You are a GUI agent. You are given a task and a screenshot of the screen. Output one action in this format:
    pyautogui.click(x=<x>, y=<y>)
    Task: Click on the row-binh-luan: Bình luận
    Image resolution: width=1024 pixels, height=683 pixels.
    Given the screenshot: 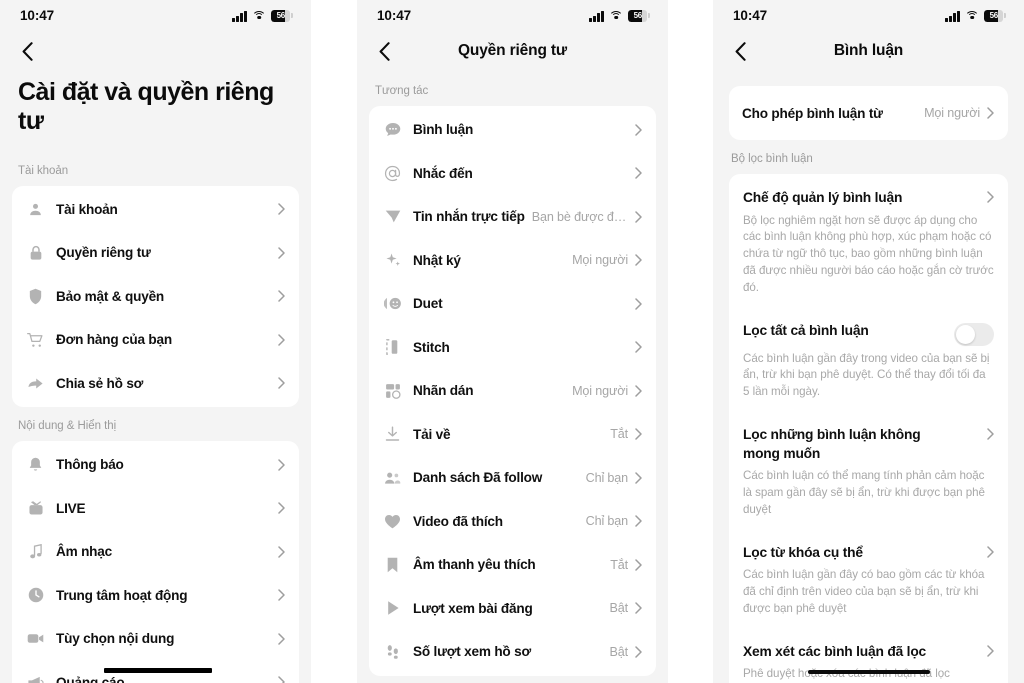 What is the action you would take?
    pyautogui.click(x=512, y=130)
    